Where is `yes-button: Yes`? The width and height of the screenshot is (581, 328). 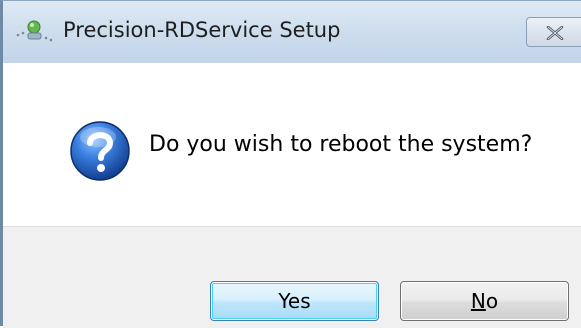 yes-button: Yes is located at coordinates (294, 301).